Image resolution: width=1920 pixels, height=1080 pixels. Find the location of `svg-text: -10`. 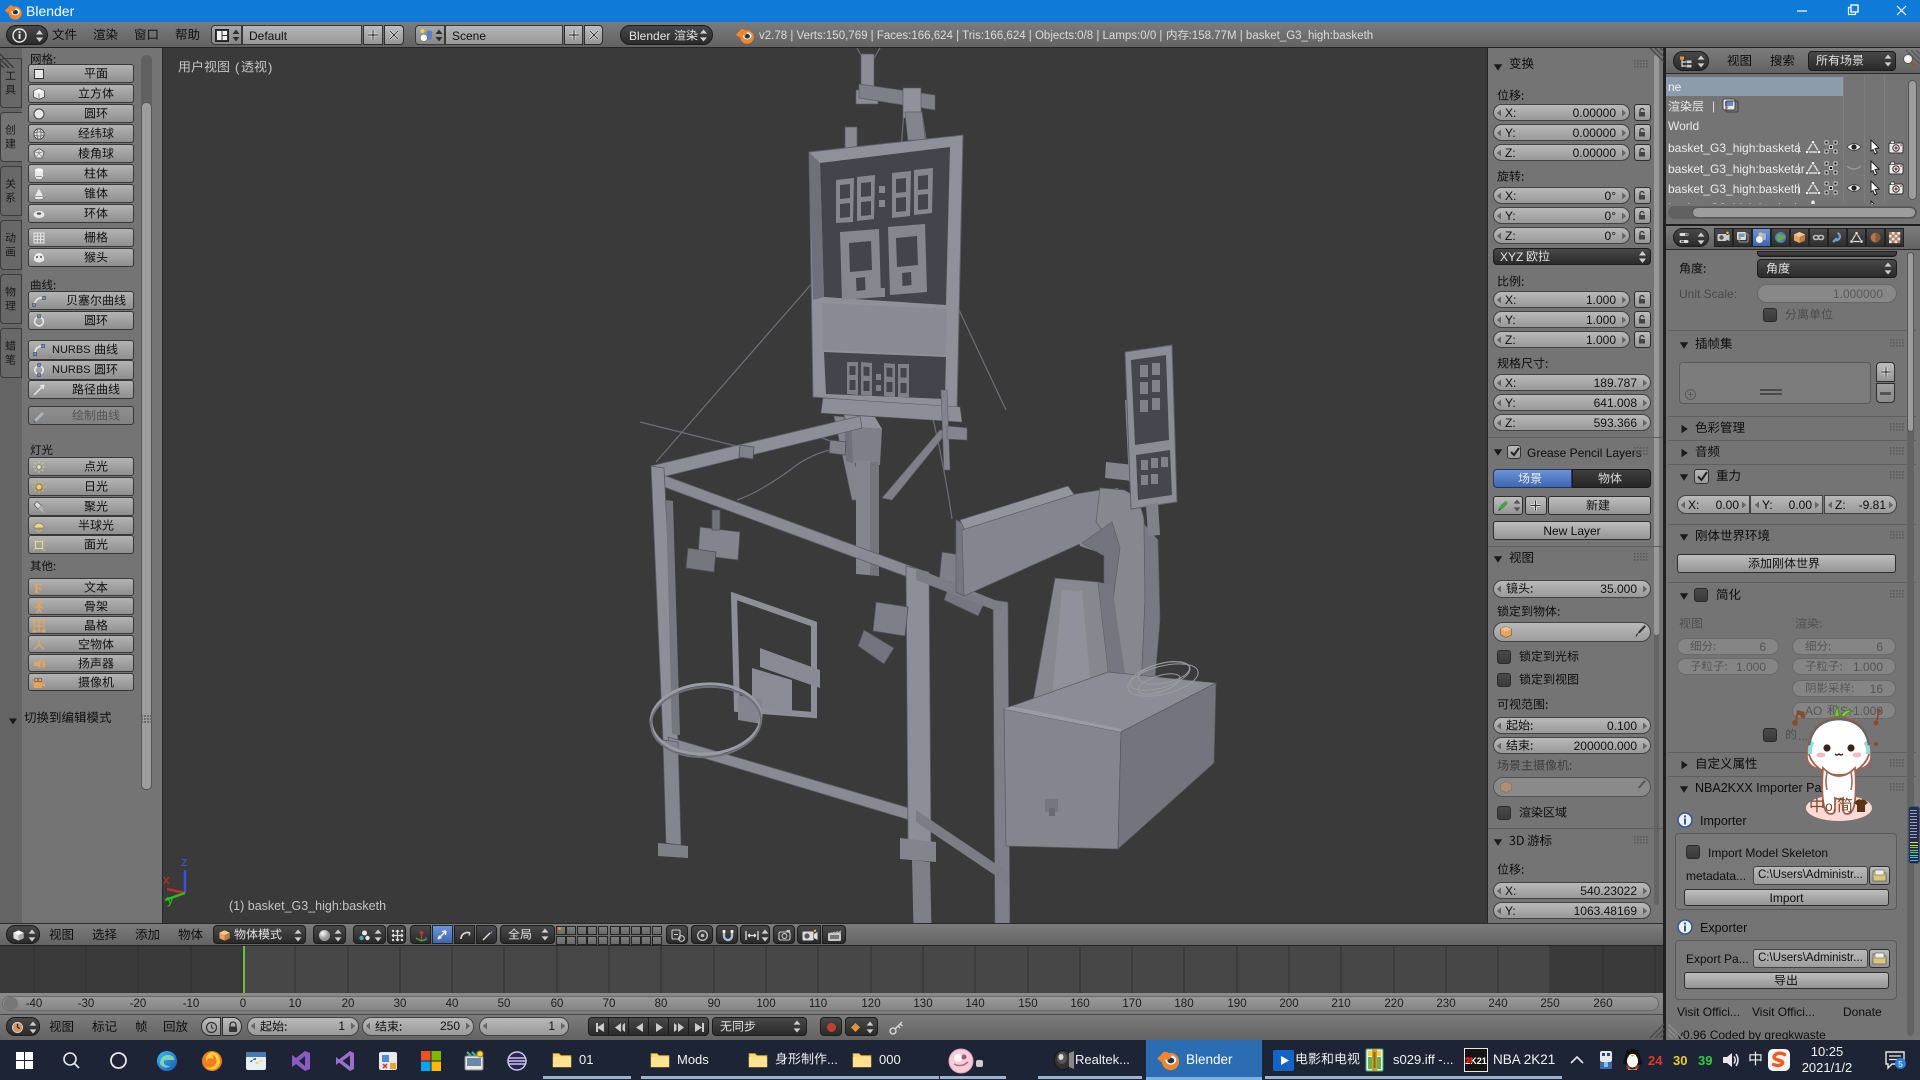

svg-text: -10 is located at coordinates (191, 1004).